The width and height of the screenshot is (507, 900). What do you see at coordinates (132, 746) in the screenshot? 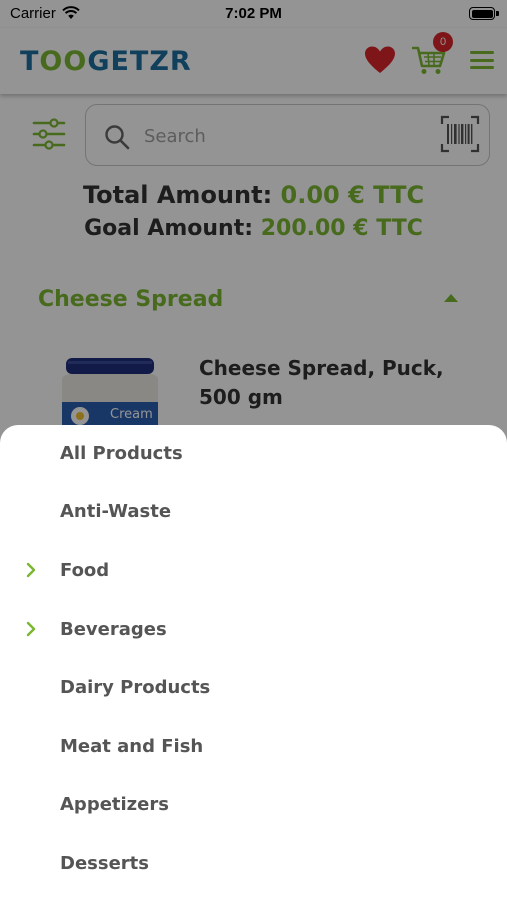
I see `menu-item-label: Meat and Fish` at bounding box center [132, 746].